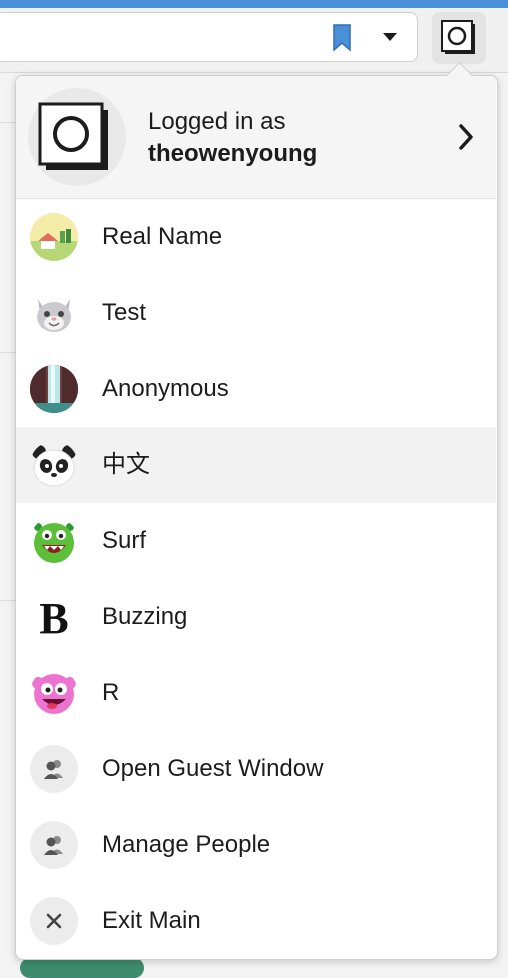 The image size is (508, 978). I want to click on username: theowenyoung, so click(233, 153).